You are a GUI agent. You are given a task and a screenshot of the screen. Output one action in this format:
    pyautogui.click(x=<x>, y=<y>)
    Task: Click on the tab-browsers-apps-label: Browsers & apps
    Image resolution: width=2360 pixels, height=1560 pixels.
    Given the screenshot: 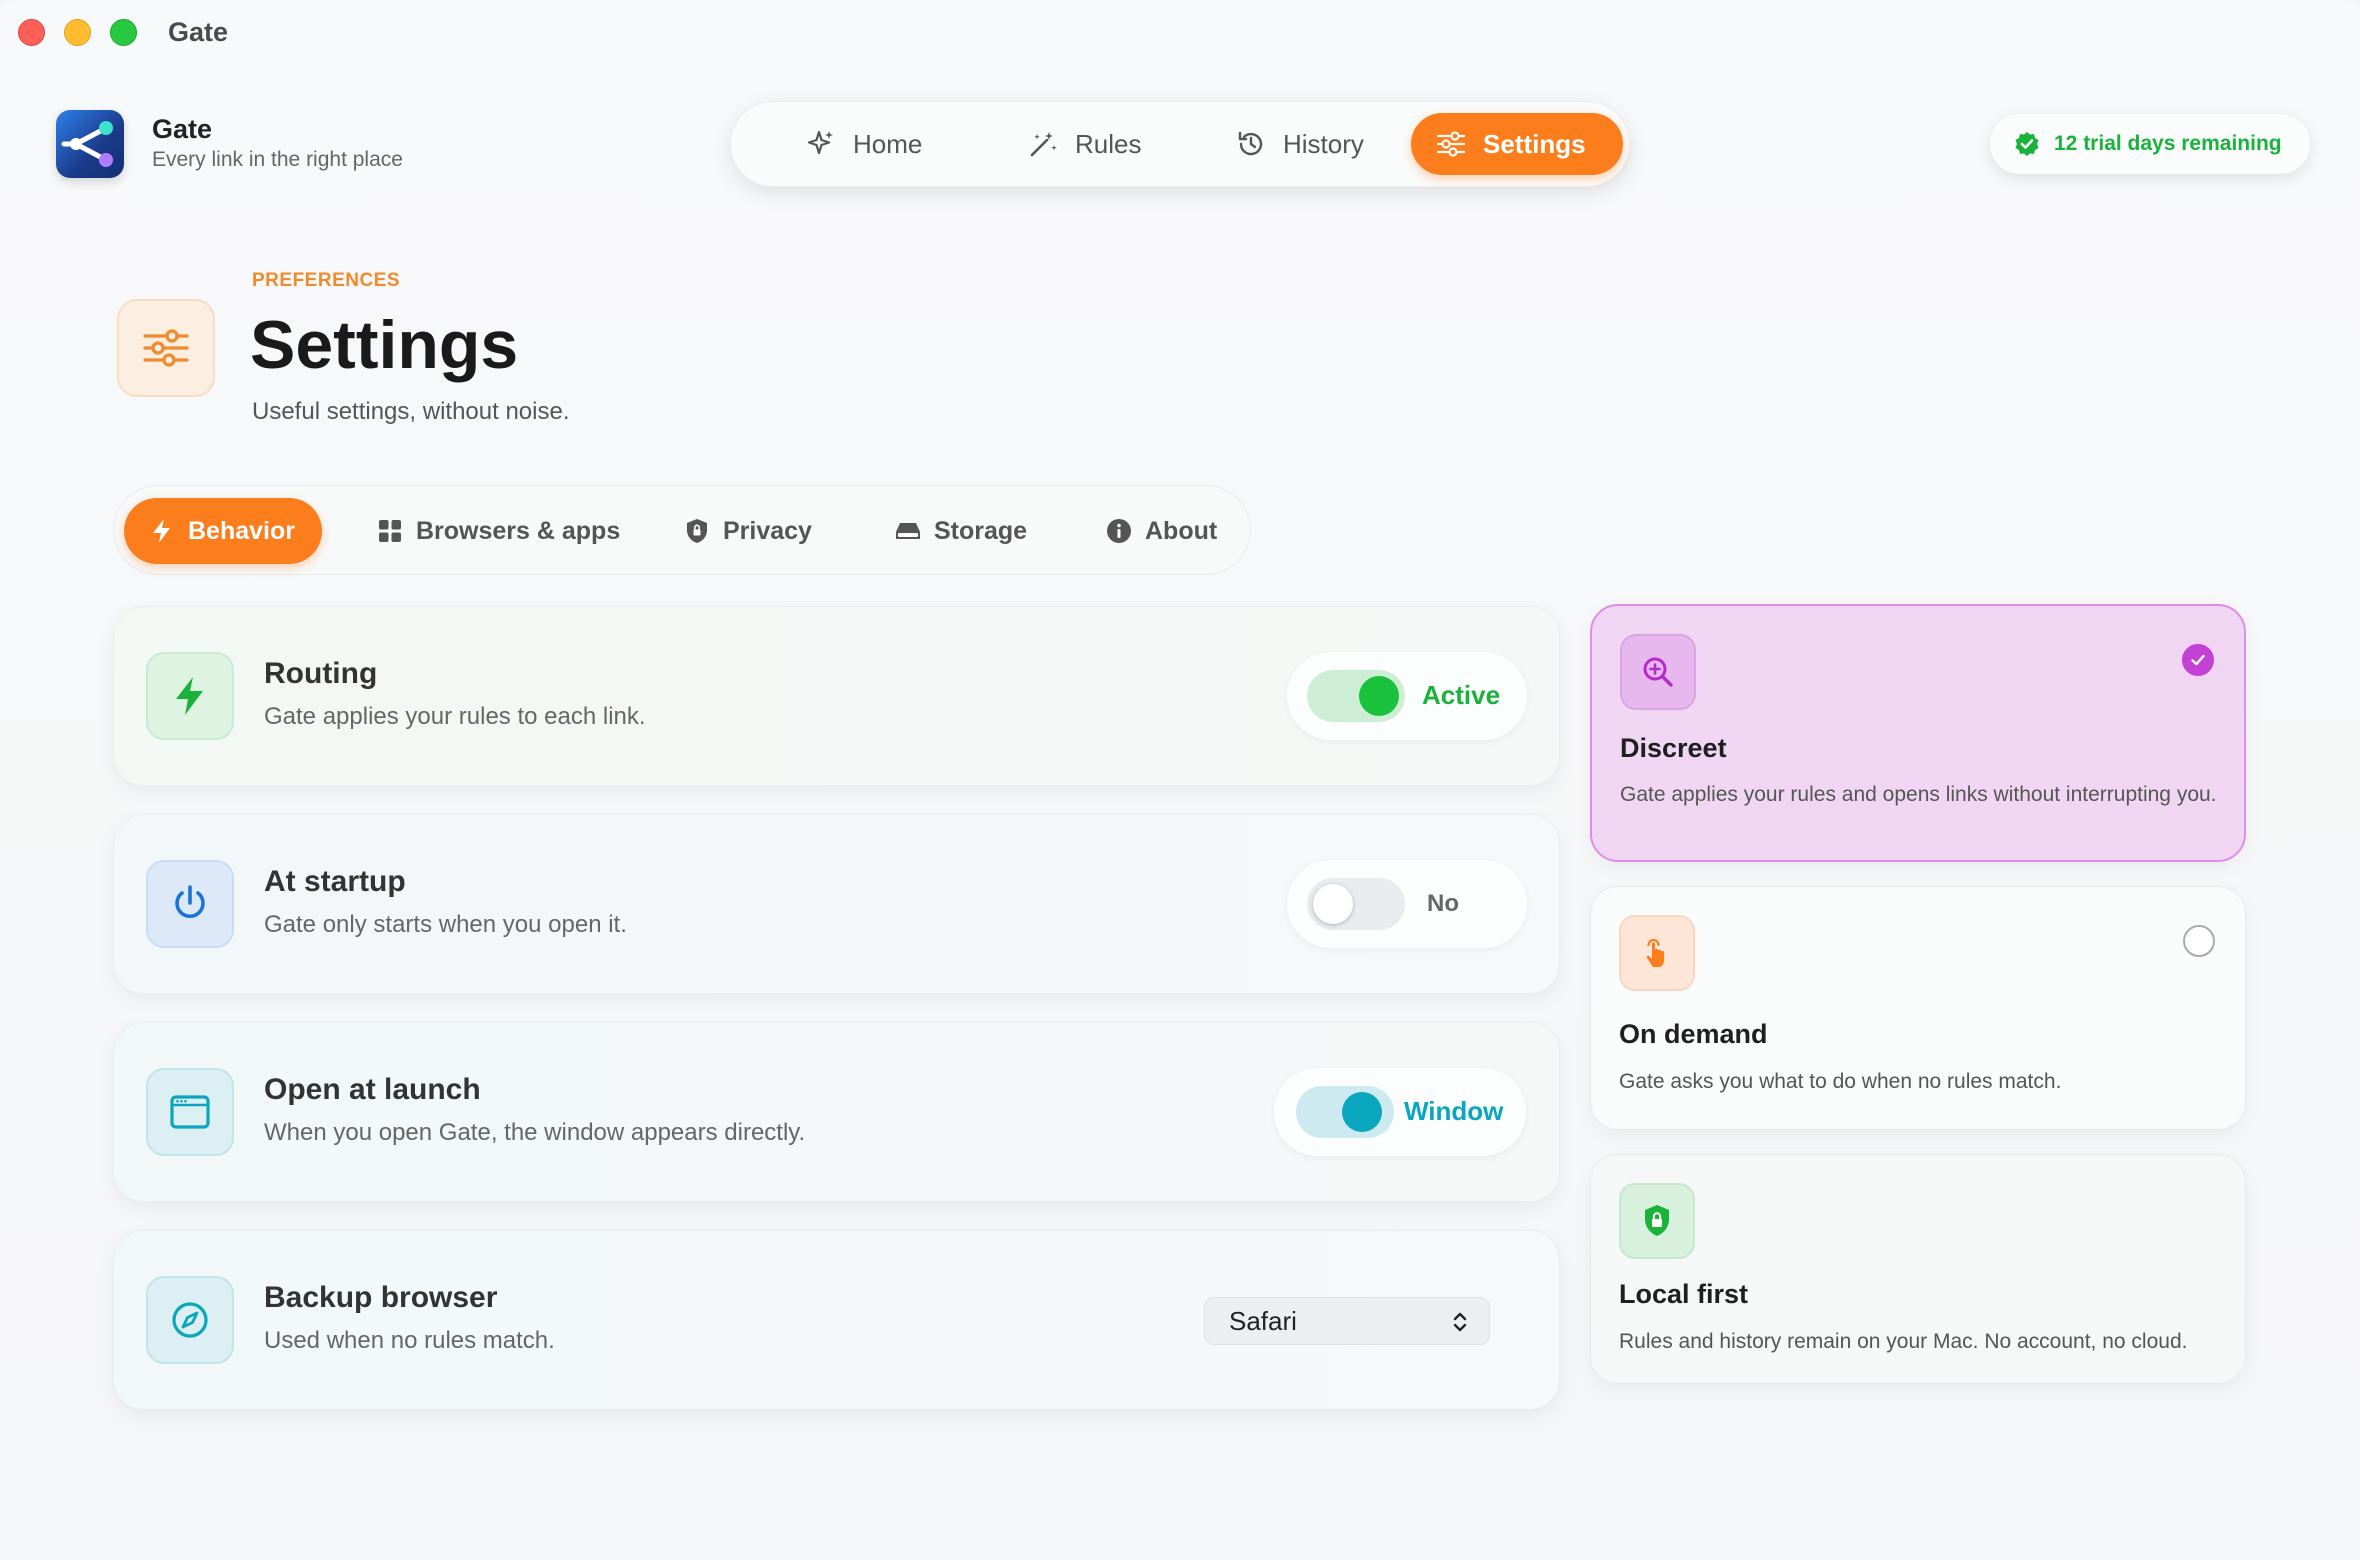 What is the action you would take?
    pyautogui.click(x=518, y=530)
    